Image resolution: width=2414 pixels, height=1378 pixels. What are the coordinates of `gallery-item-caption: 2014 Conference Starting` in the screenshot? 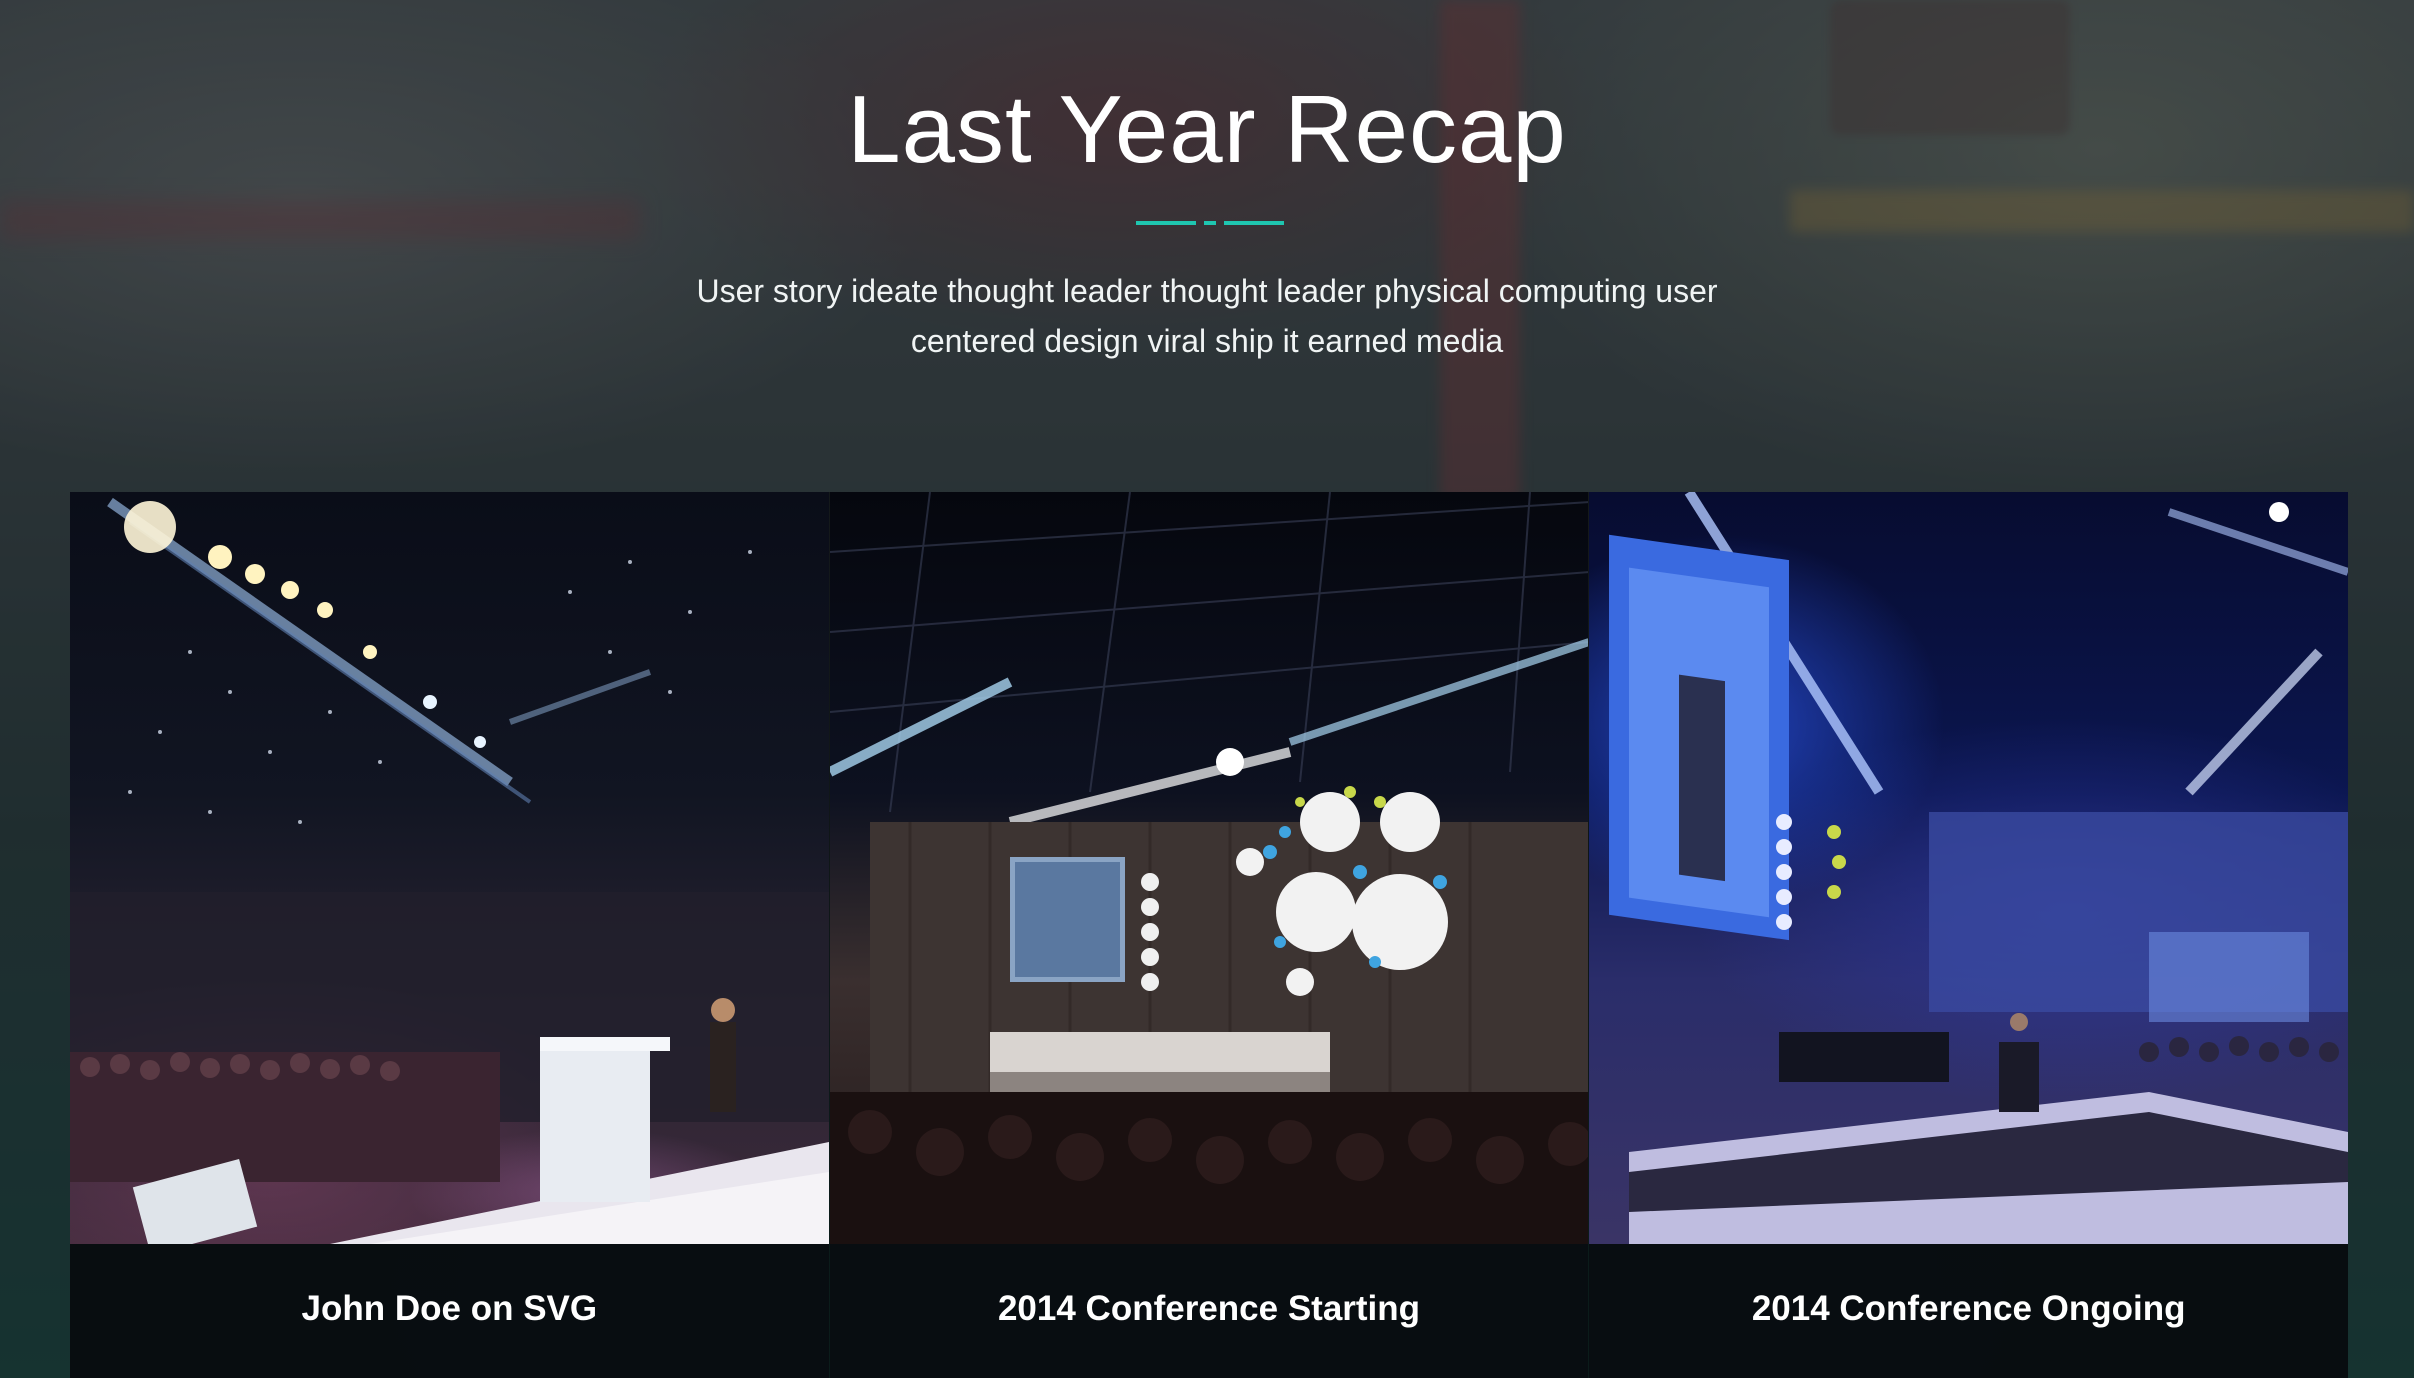 It's located at (1209, 1308).